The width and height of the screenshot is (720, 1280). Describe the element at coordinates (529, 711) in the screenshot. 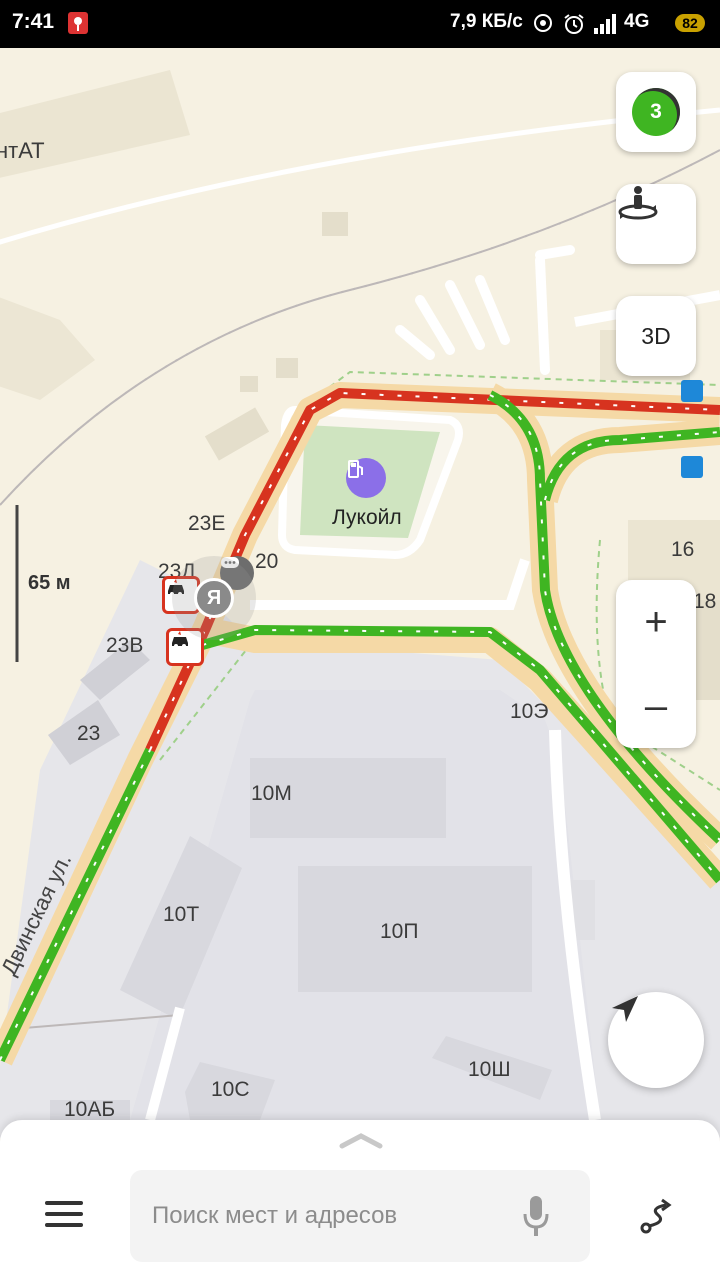

I see `building-label: 10Э` at that location.